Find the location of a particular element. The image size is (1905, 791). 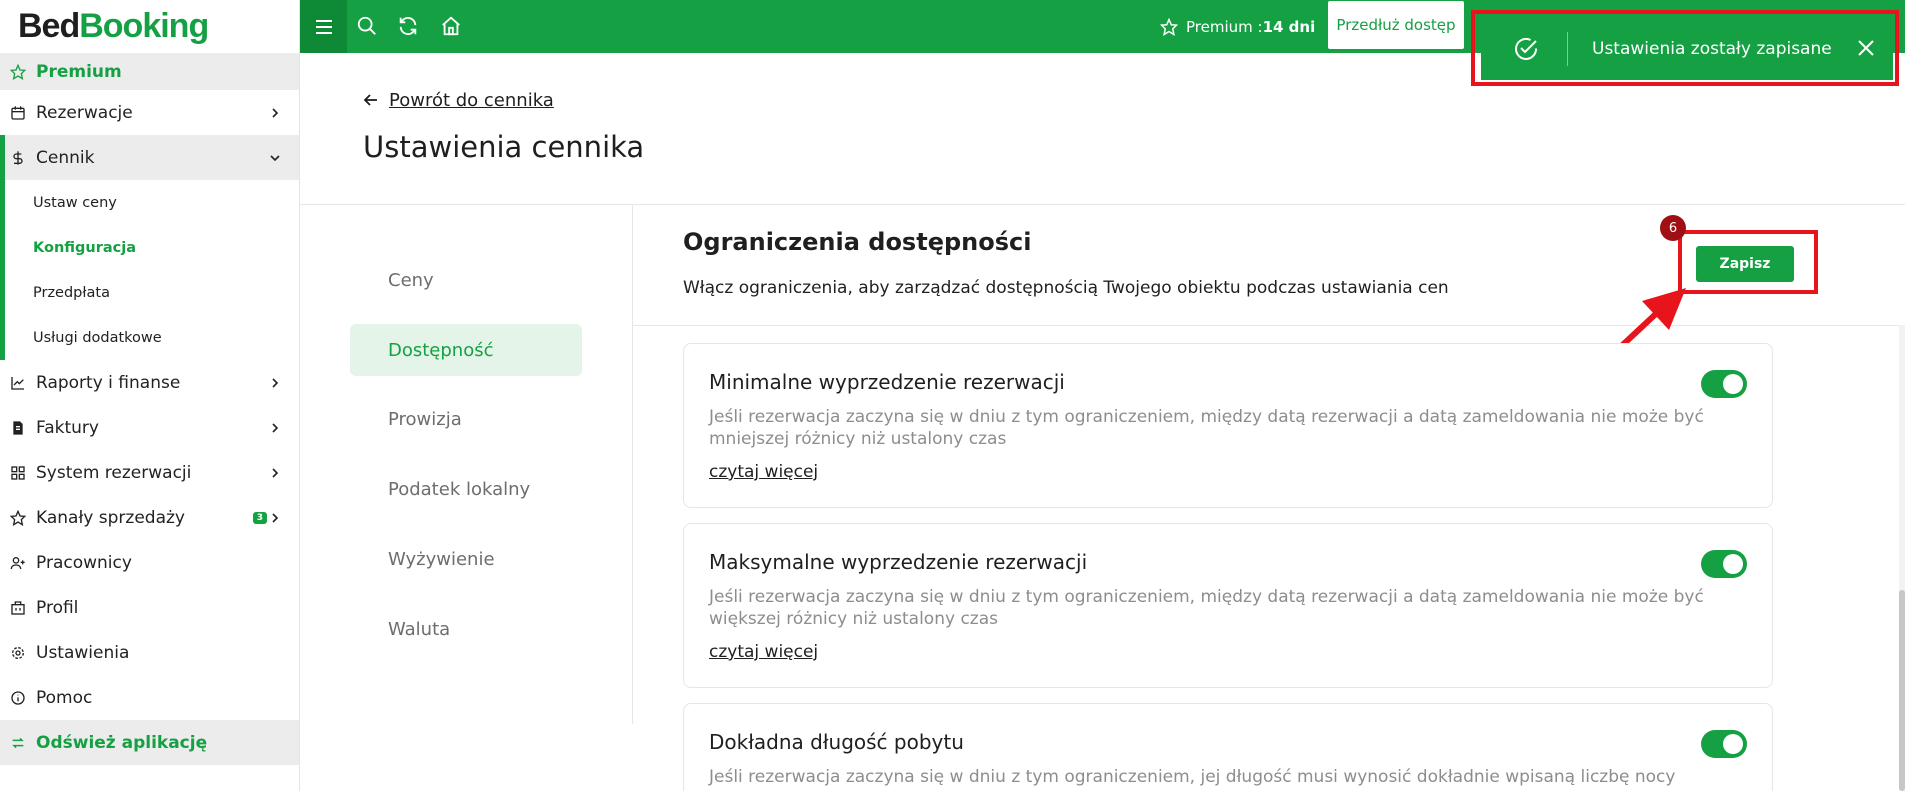

toast-divider is located at coordinates (1567, 49).